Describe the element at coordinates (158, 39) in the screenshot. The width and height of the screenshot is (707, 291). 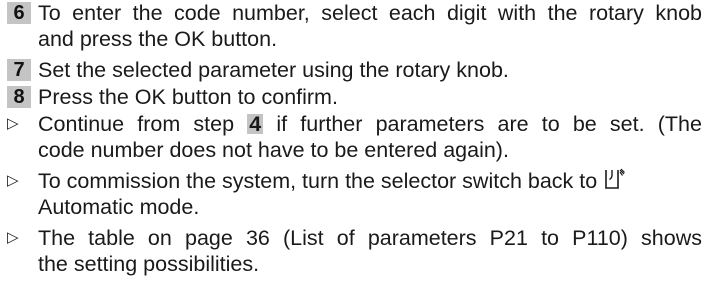
I see `step-text-line: and press the OK button.` at that location.